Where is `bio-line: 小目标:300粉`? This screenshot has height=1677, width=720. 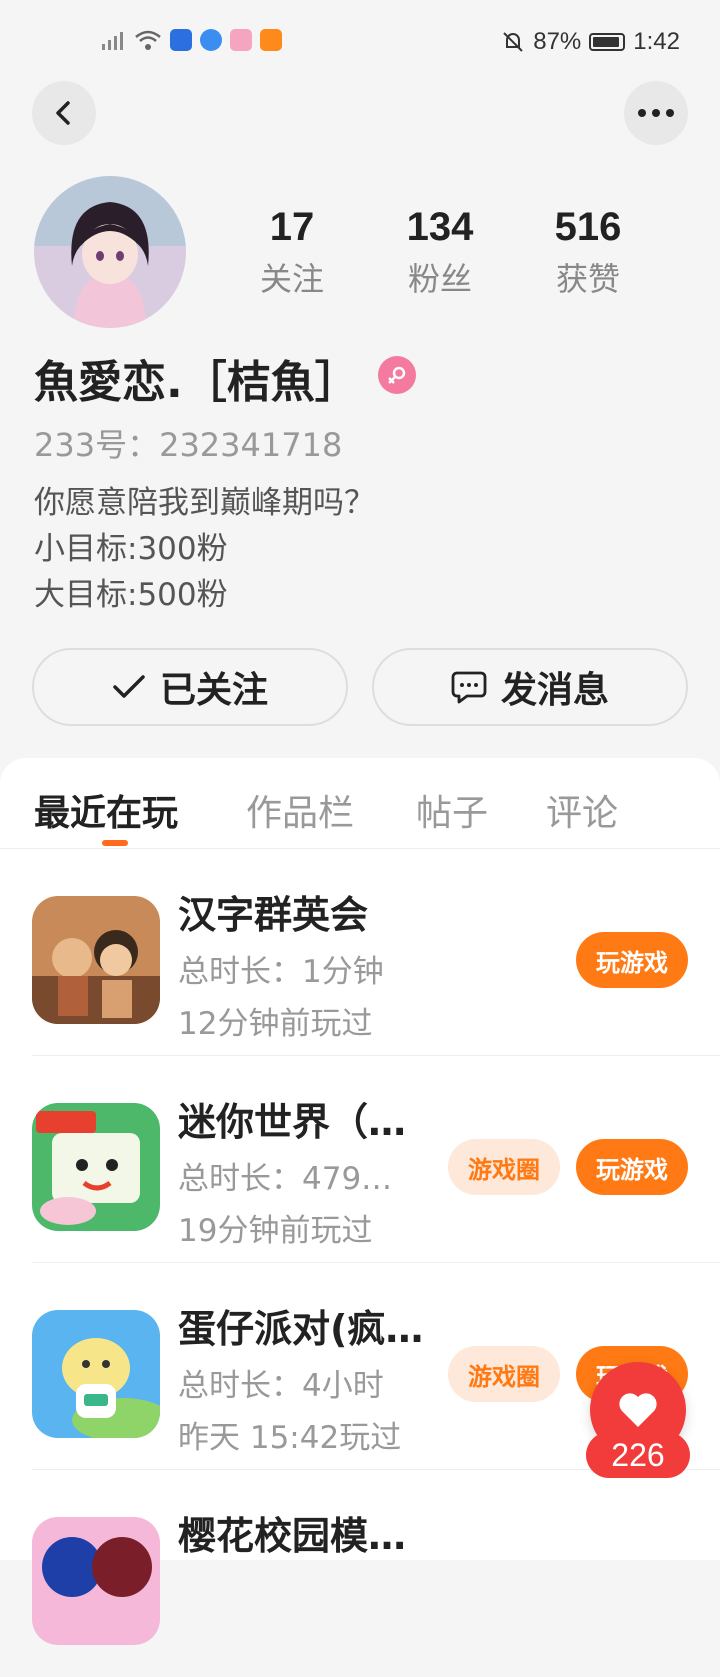 bio-line: 小目标:300粉 is located at coordinates (131, 549).